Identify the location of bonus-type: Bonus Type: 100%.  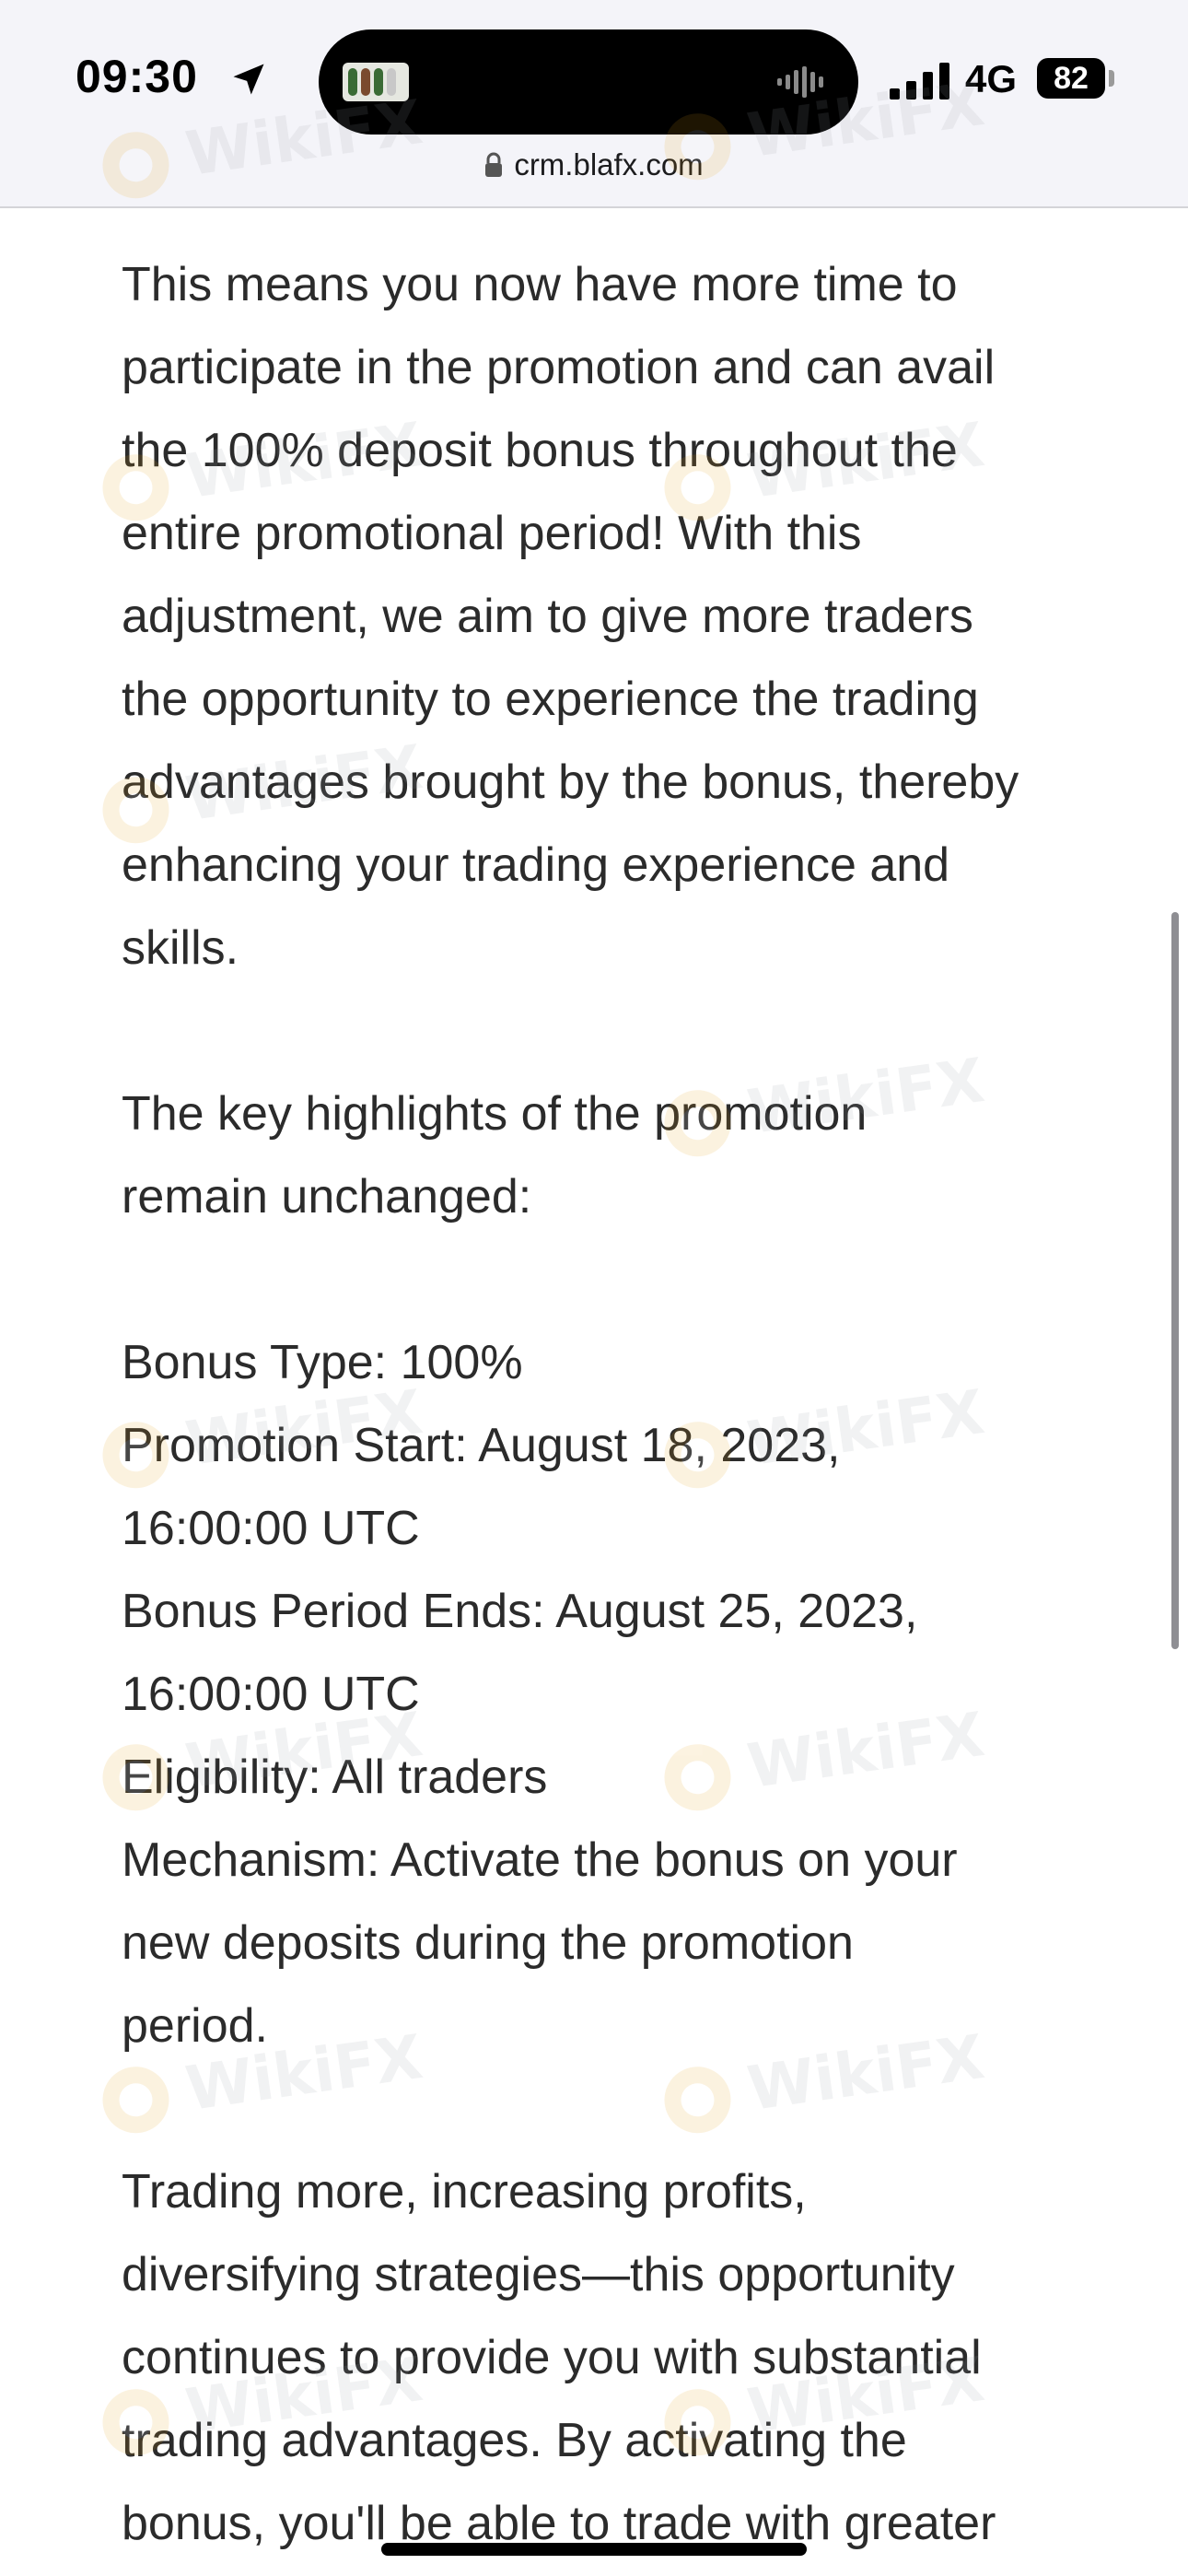
(322, 1362).